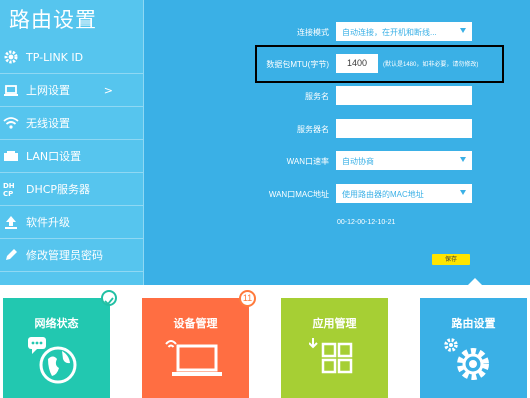 Image resolution: width=530 pixels, height=398 pixels. What do you see at coordinates (11, 57) in the screenshot?
I see `gear-icon` at bounding box center [11, 57].